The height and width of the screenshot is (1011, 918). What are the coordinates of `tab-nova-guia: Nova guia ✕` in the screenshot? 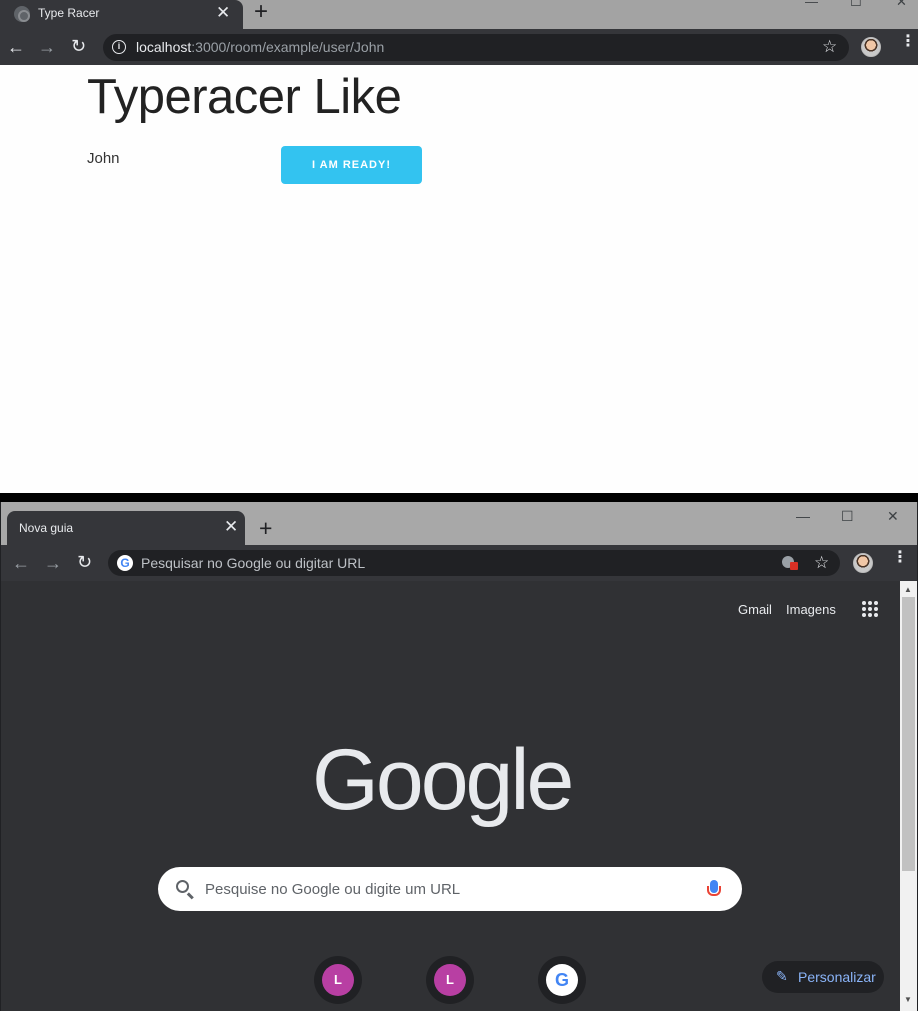 It's located at (126, 528).